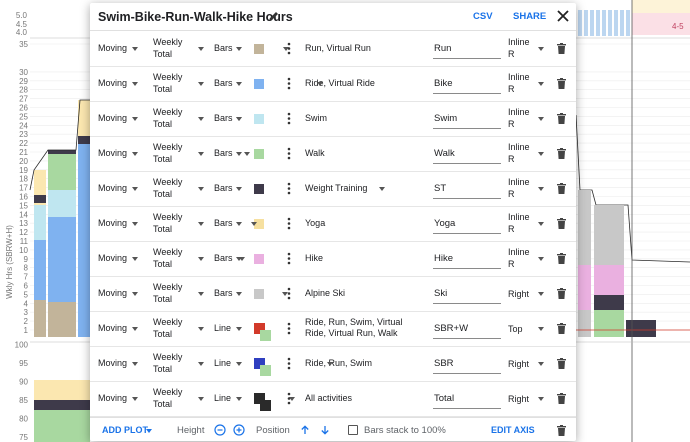  I want to click on series-label-input: Ski, so click(440, 293).